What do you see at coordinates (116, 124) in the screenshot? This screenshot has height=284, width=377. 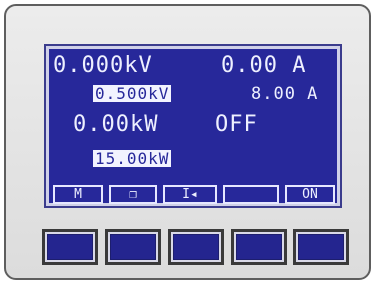 I see `power-actual-readout: 0.00kW` at bounding box center [116, 124].